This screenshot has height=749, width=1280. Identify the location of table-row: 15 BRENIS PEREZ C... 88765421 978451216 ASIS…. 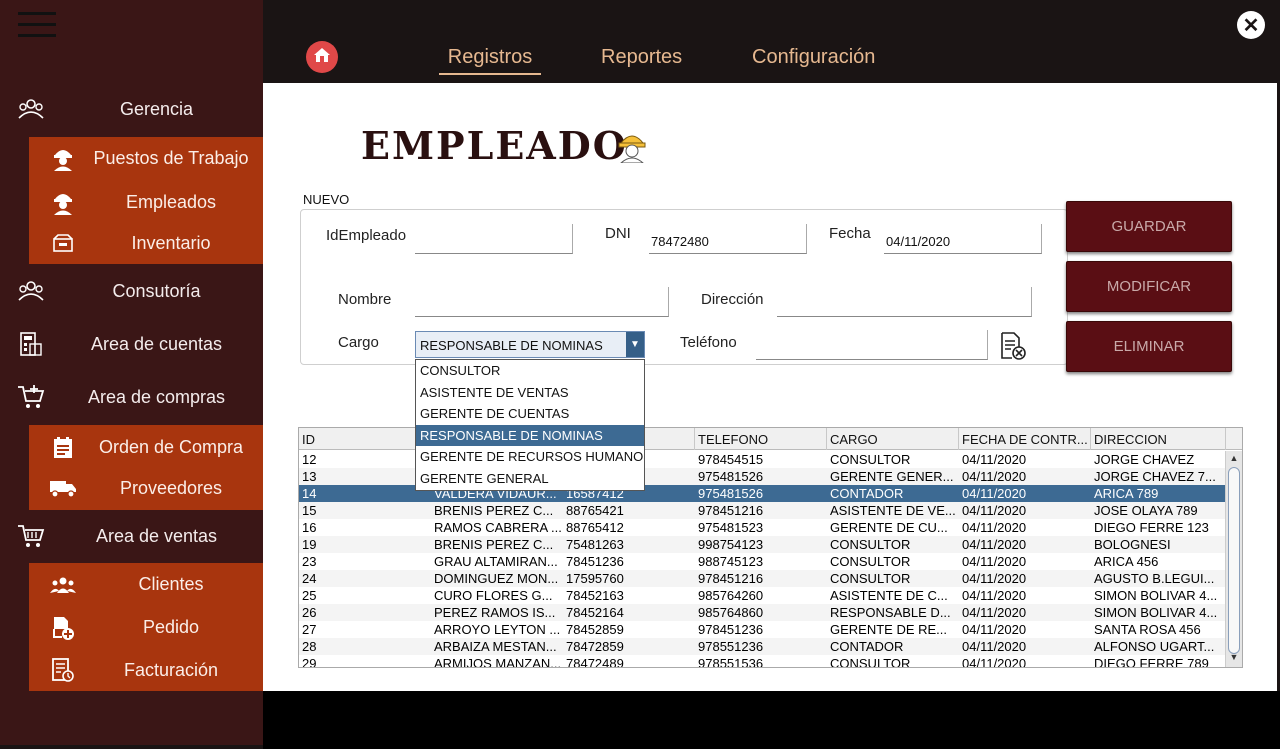
(762, 510).